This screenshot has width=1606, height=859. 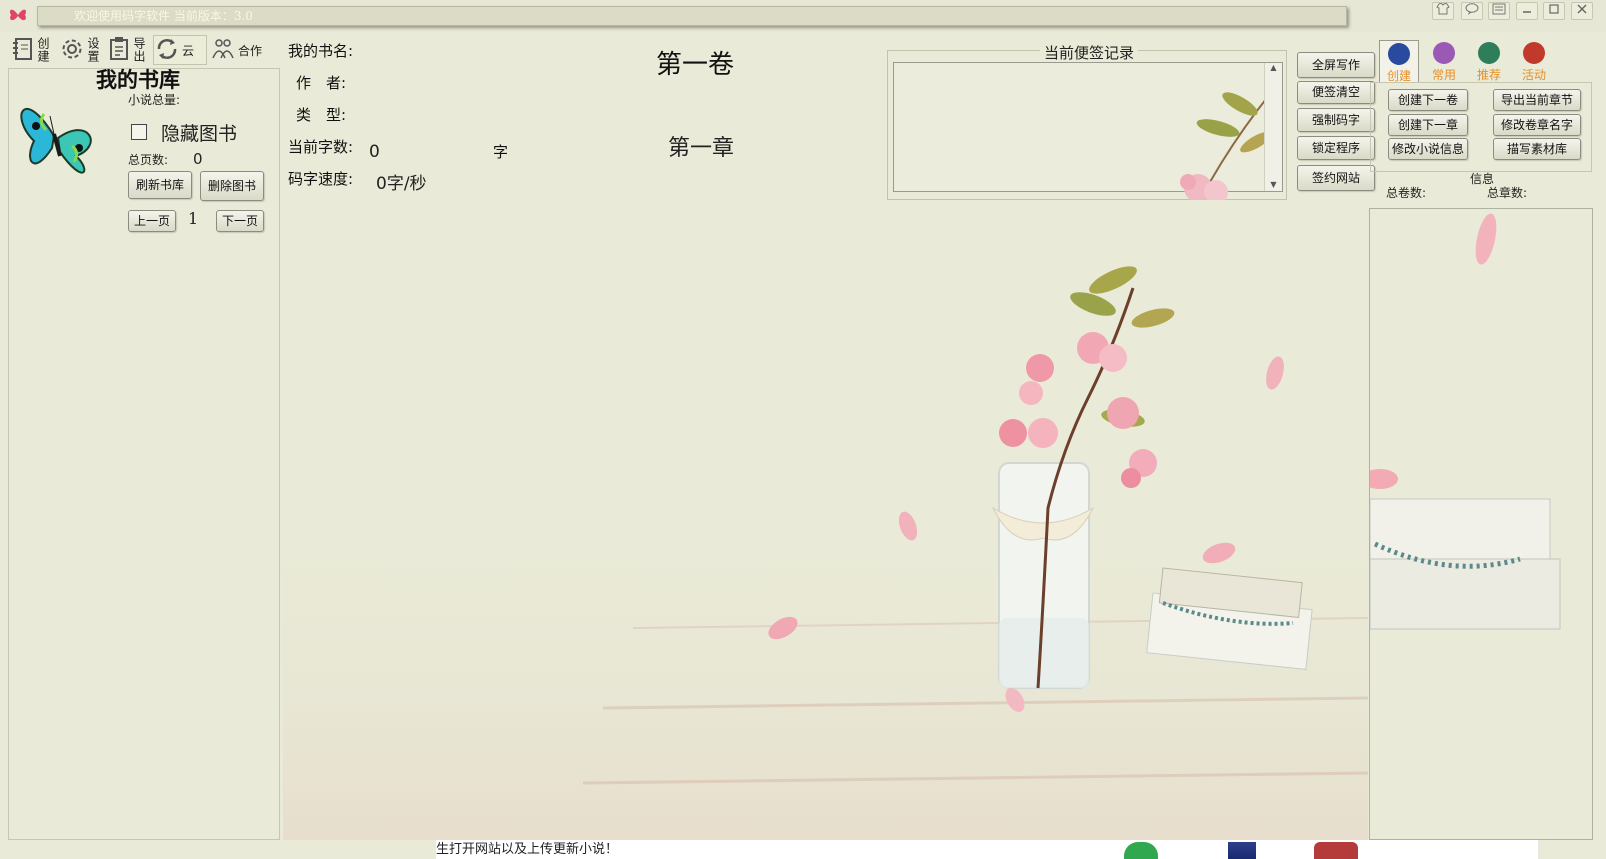 I want to click on red-app-icon, so click(x=1336, y=850).